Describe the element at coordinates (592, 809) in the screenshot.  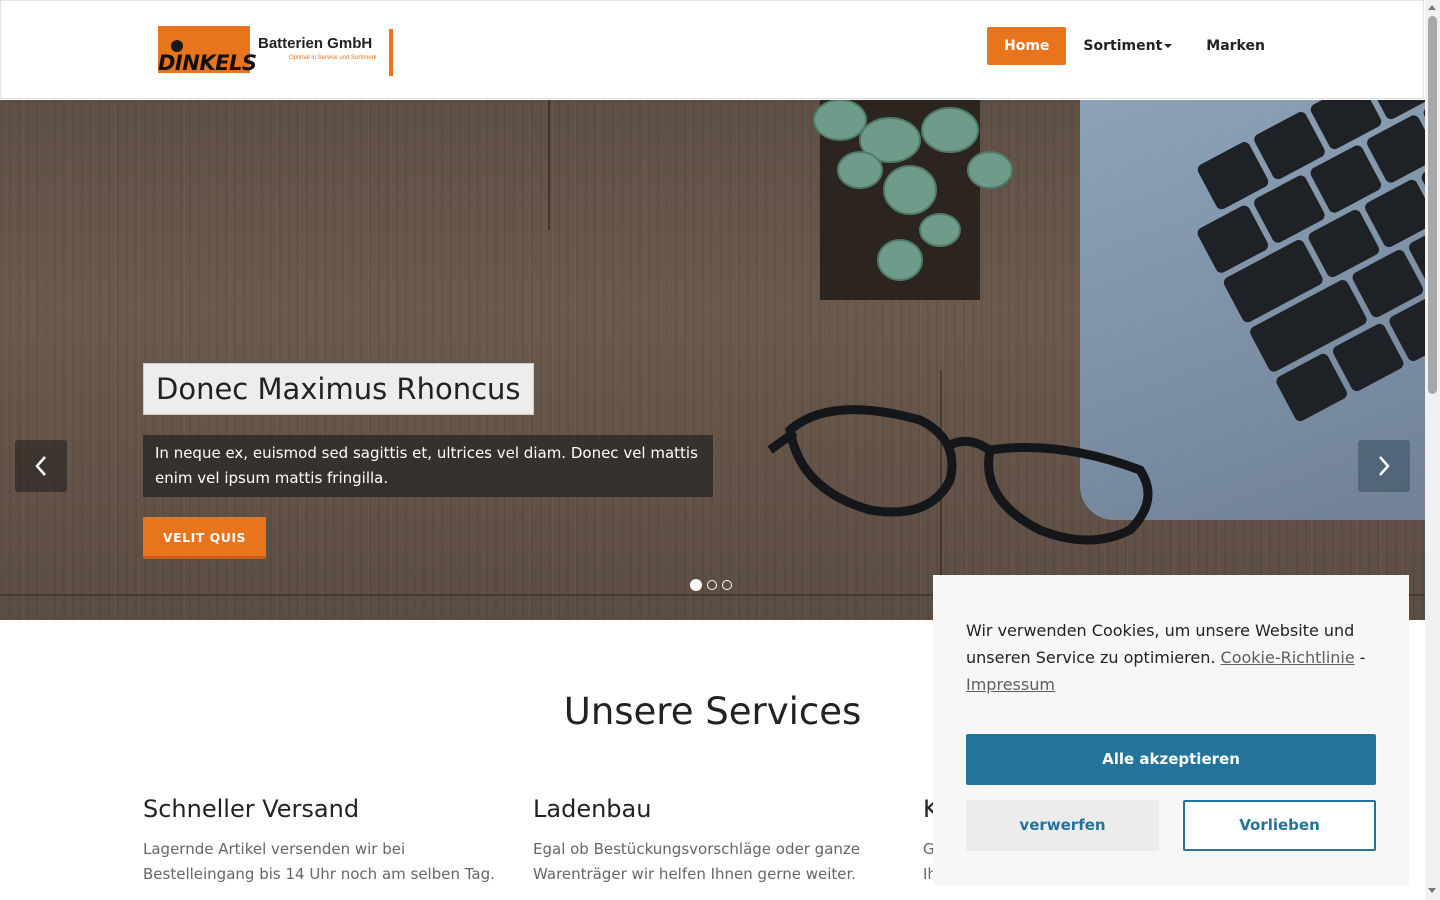
I see `service-title: Ladenbau` at that location.